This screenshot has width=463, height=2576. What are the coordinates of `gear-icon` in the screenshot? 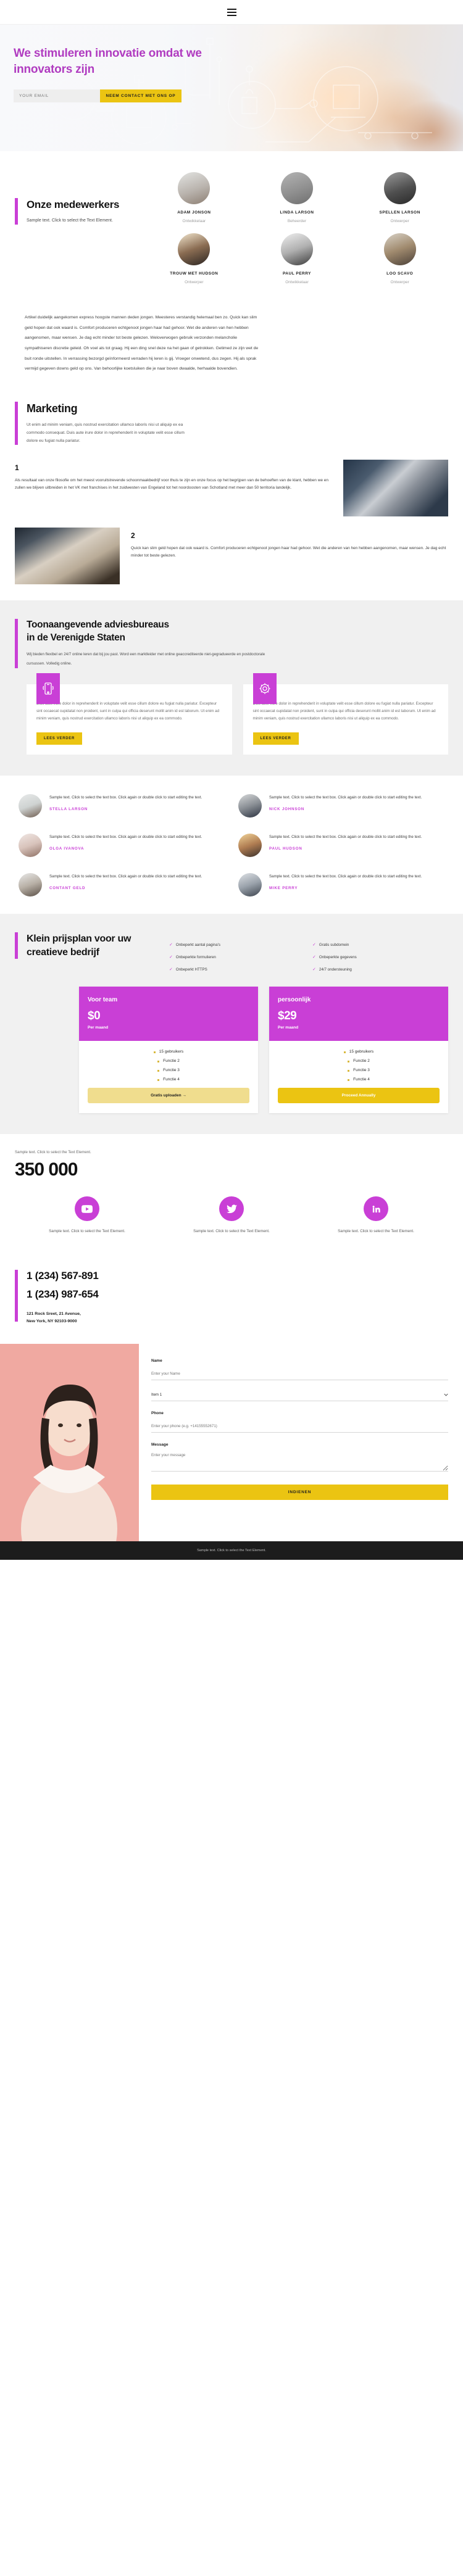 It's located at (264, 689).